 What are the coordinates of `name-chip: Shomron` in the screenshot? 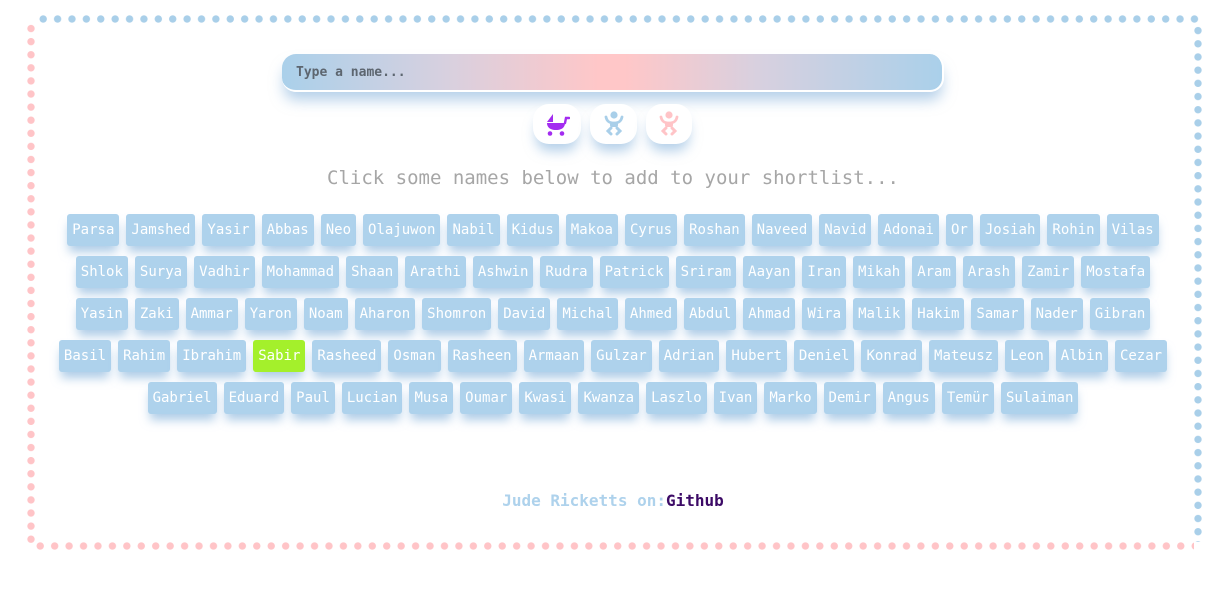 It's located at (457, 314).